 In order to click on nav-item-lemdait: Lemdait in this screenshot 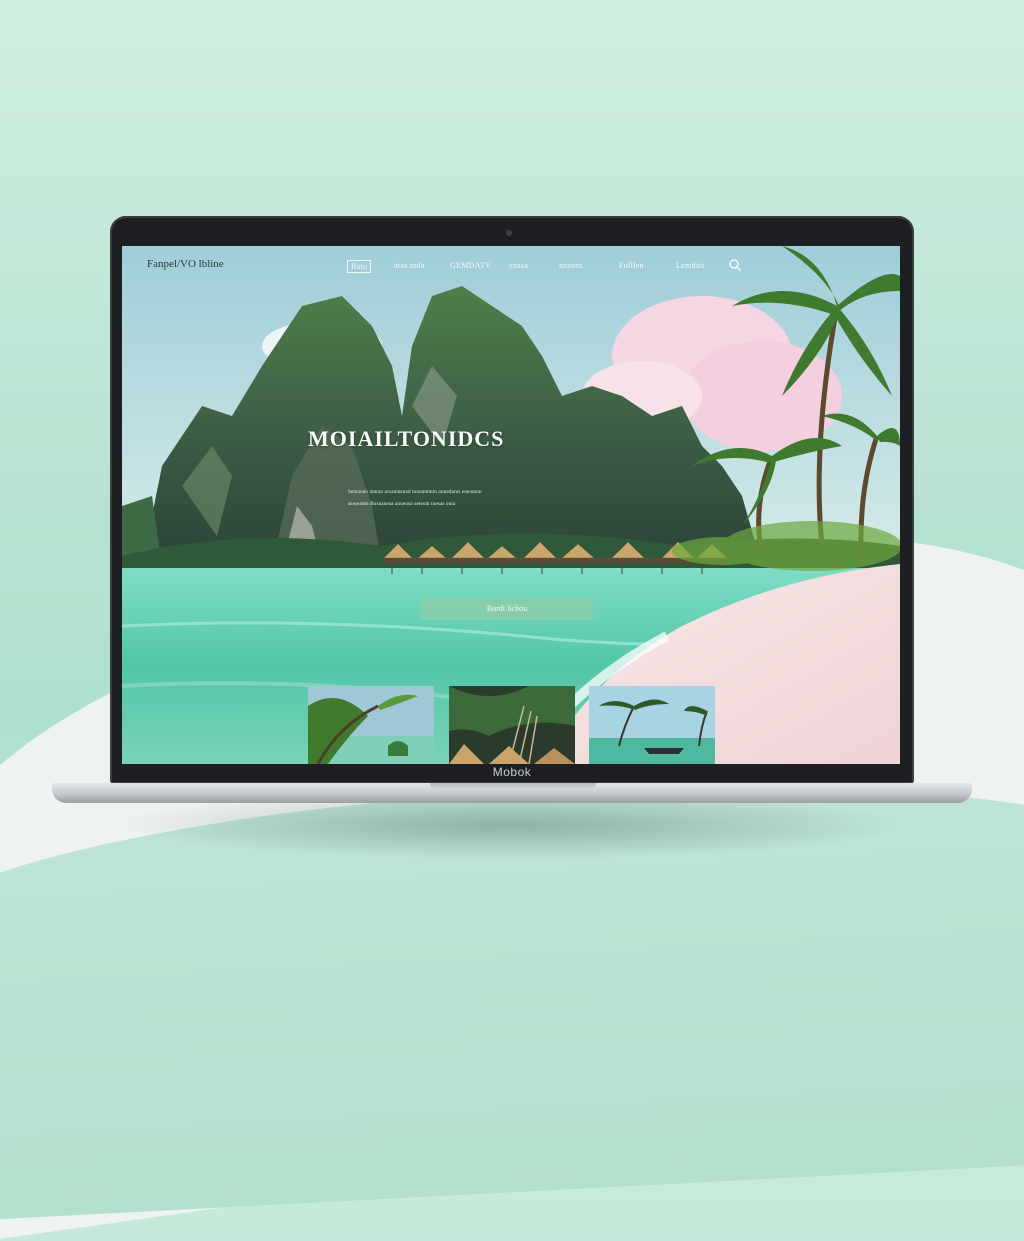, I will do `click(690, 265)`.